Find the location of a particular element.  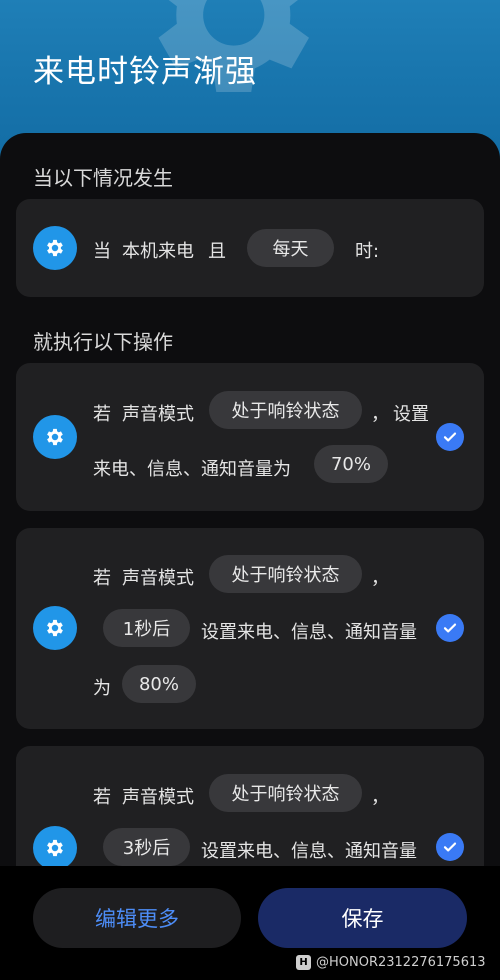

action-2-checkbox is located at coordinates (450, 628).